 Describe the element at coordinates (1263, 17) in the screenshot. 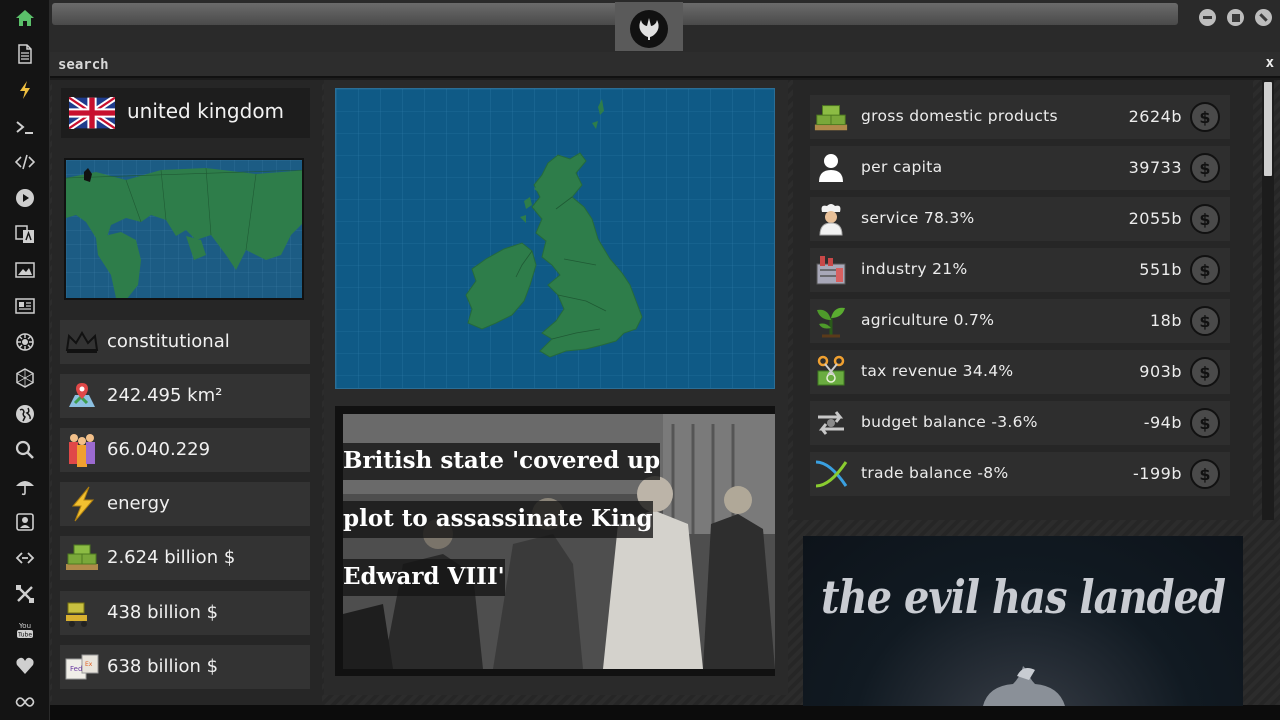

I see `close-button` at that location.